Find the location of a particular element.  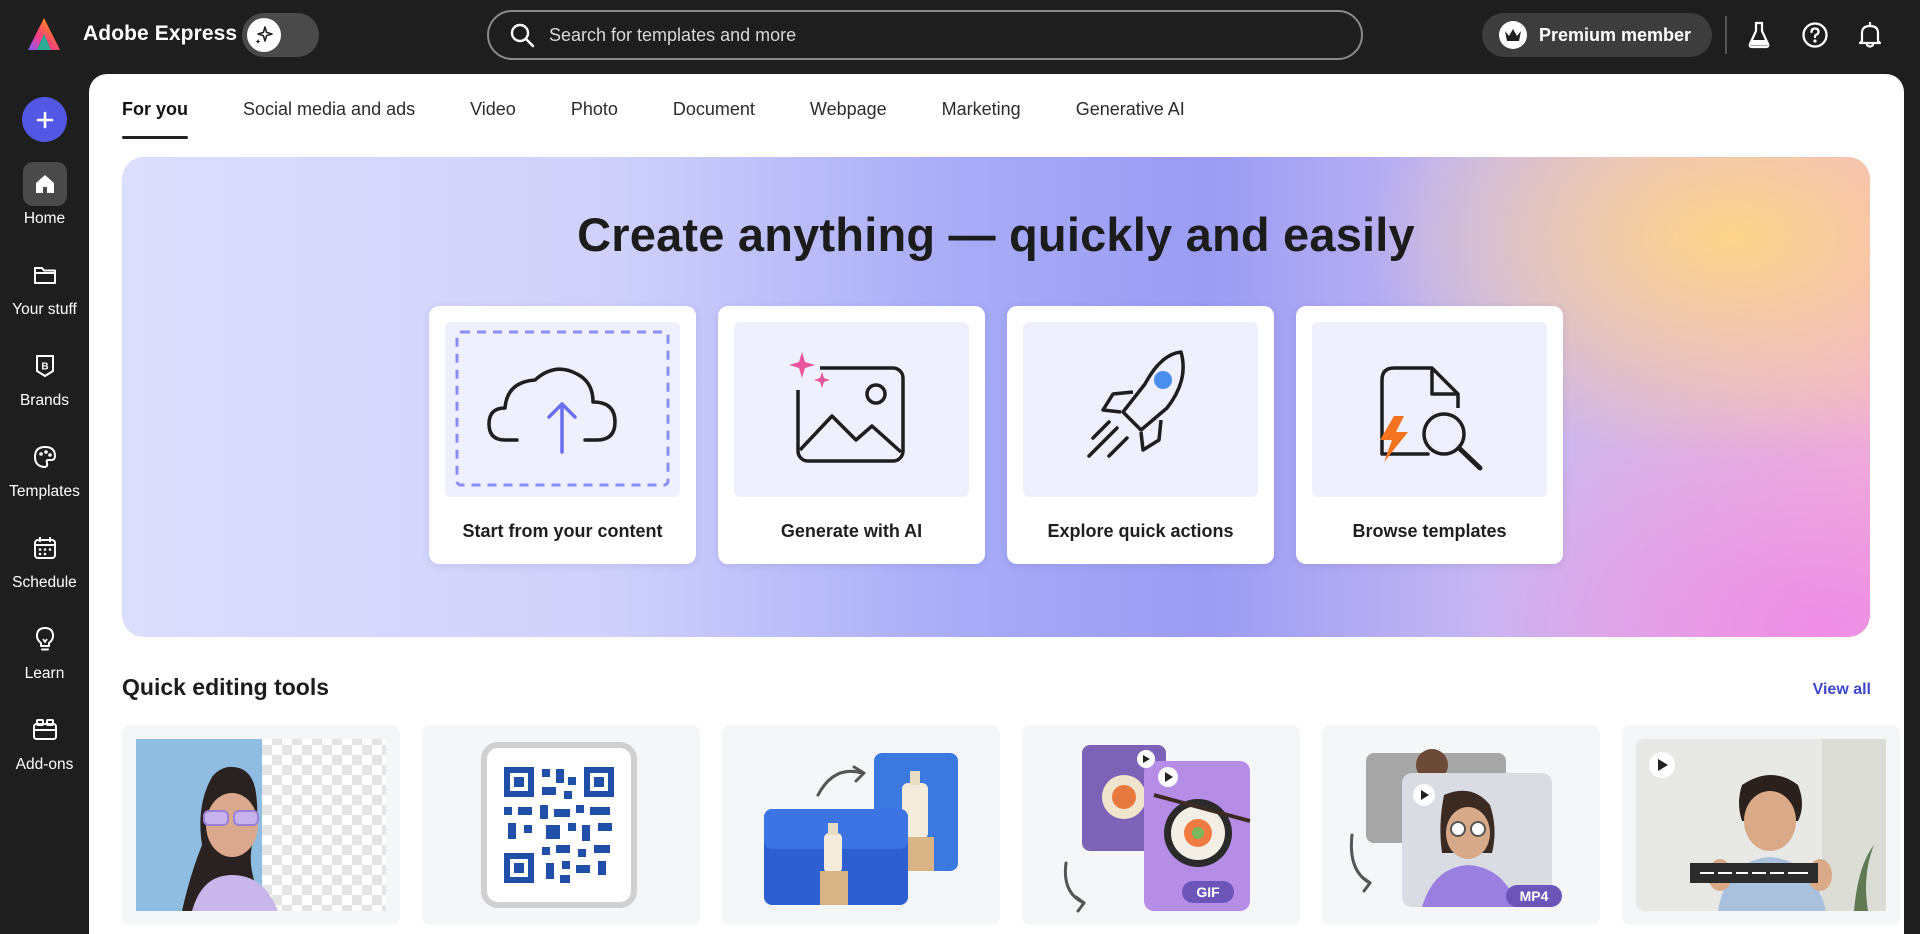

svg-text: B is located at coordinates (44, 367).